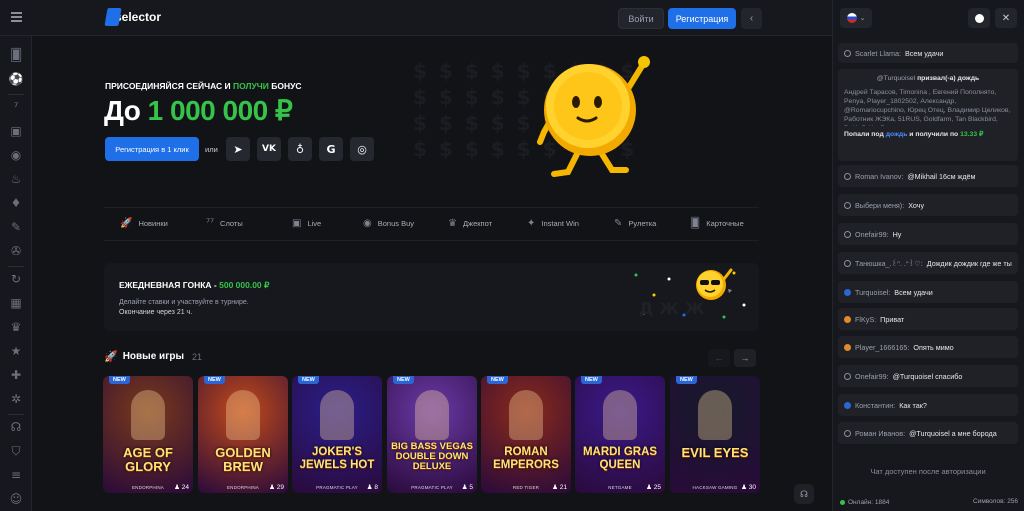 Image resolution: width=1024 pixels, height=511 pixels. What do you see at coordinates (269, 149) in the screenshot?
I see `vk-icon: VK` at bounding box center [269, 149].